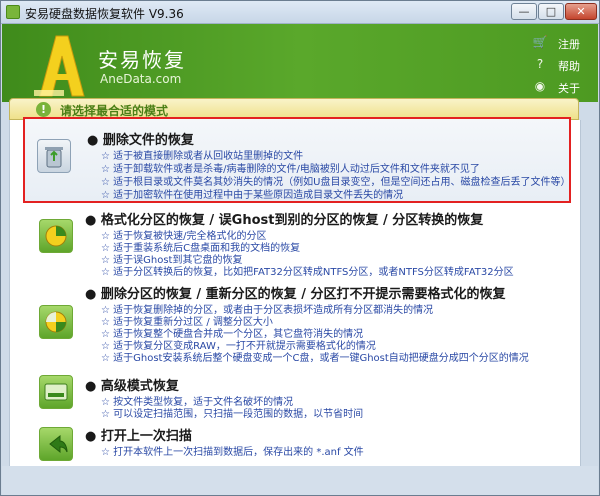 This screenshot has height=496, width=600. What do you see at coordinates (540, 64) in the screenshot?
I see `help-icon: ?` at bounding box center [540, 64].